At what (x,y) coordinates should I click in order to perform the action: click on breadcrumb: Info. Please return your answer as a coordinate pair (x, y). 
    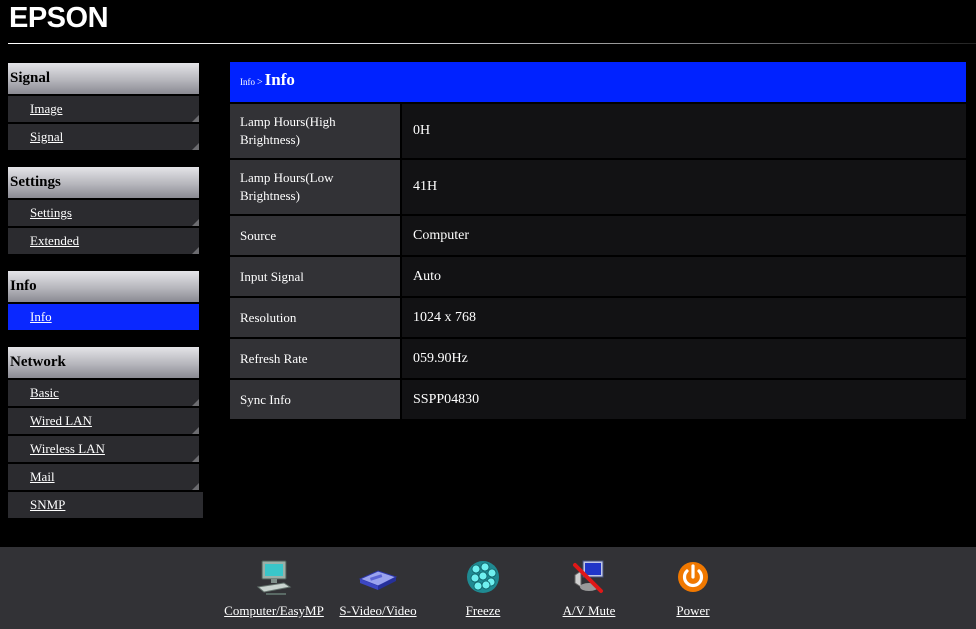
    Looking at the image, I should click on (247, 82).